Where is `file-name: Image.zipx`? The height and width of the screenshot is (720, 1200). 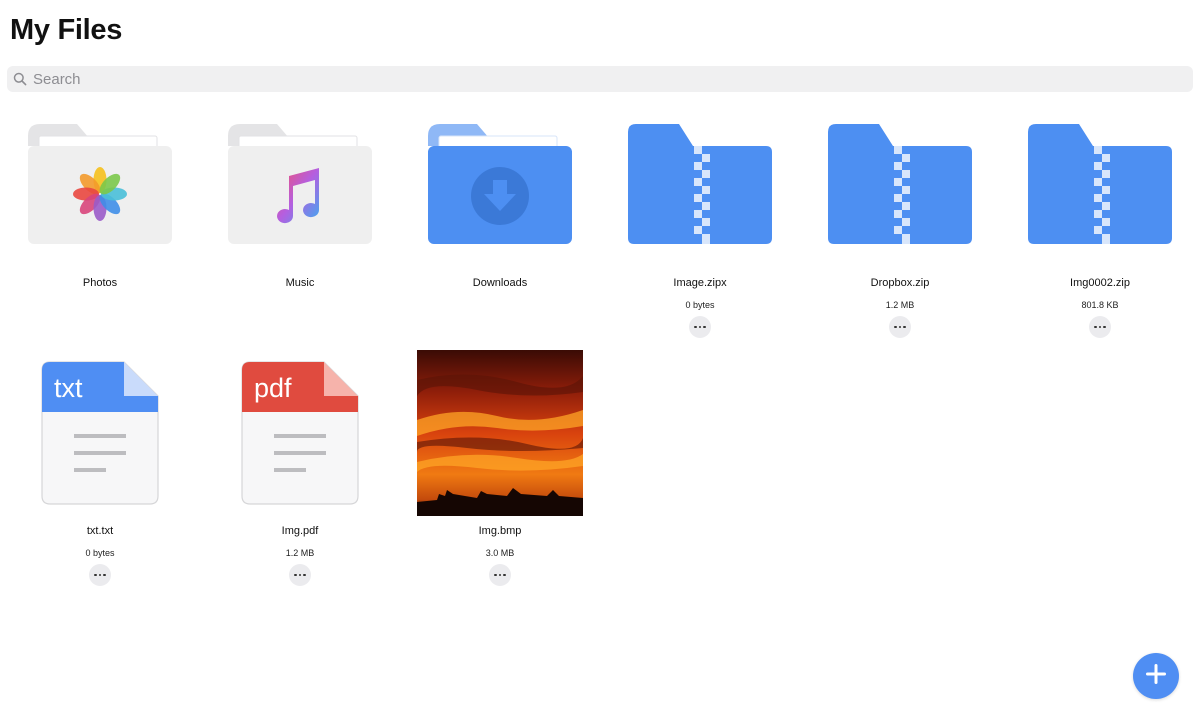
file-name: Image.zipx is located at coordinates (700, 283).